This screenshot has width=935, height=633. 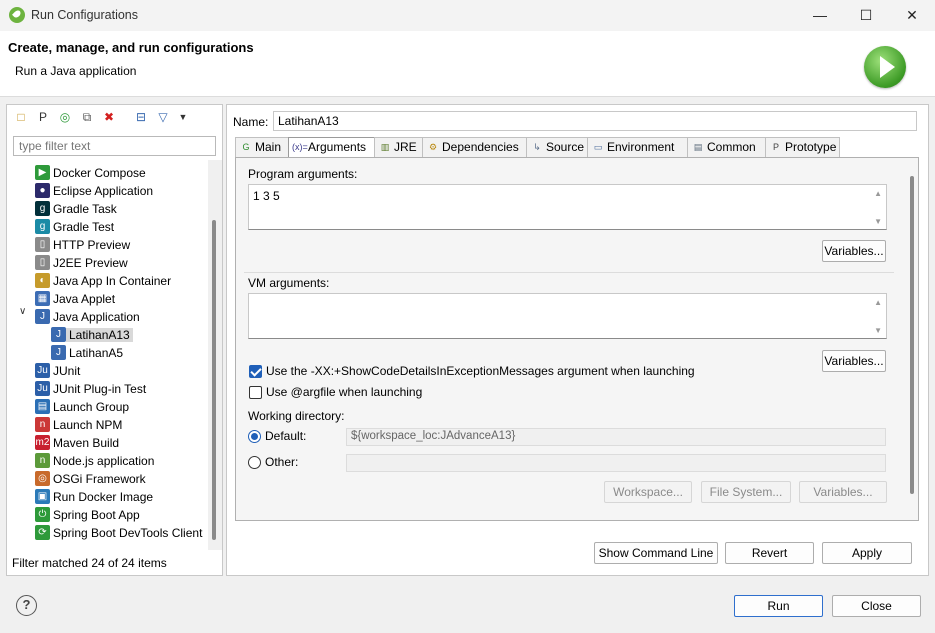 I want to click on tree-item-label: JUnit Plug-in Test, so click(x=100, y=389).